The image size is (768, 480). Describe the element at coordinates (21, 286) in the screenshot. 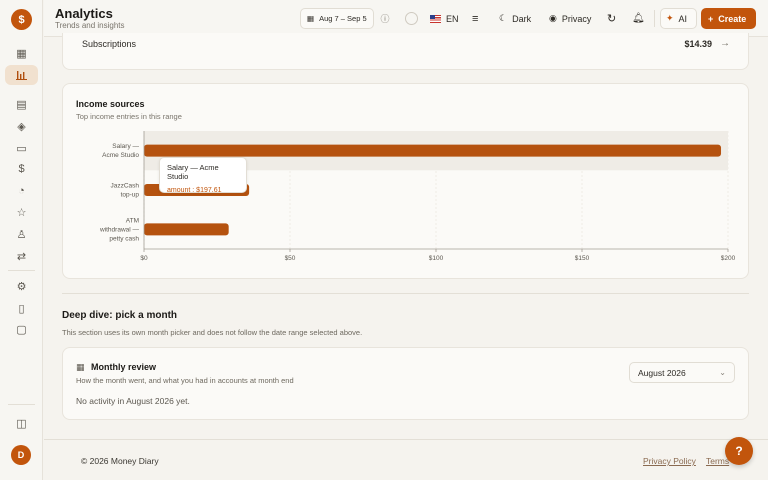

I see `settings-icon: ⚙` at that location.